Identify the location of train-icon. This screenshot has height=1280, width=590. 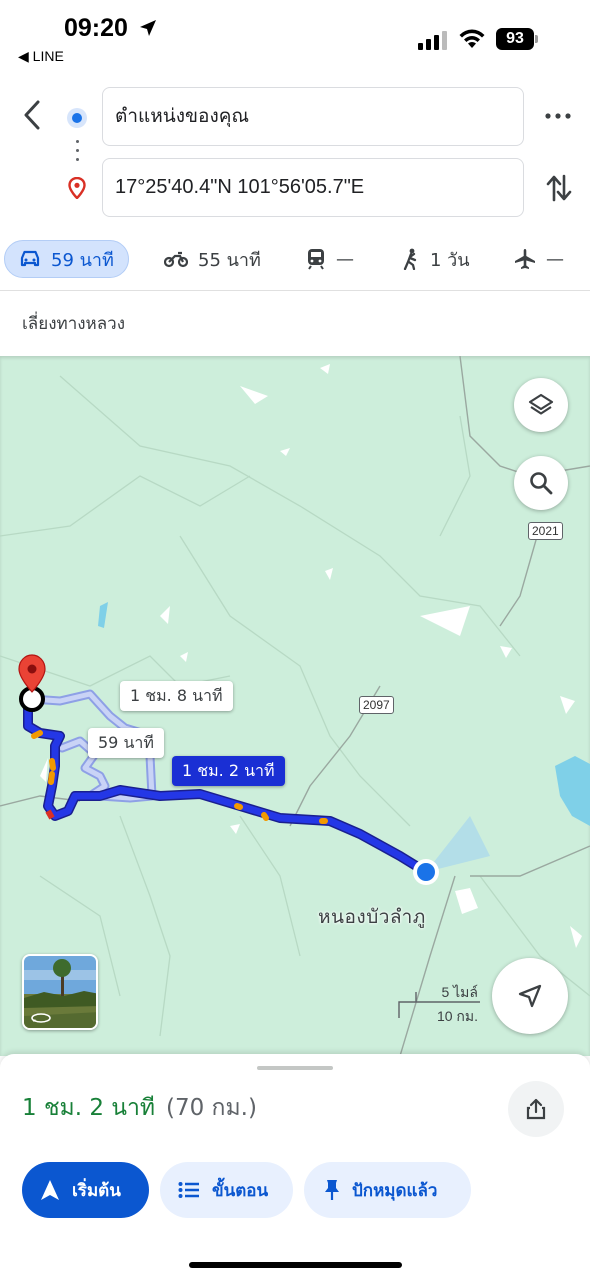
(316, 259).